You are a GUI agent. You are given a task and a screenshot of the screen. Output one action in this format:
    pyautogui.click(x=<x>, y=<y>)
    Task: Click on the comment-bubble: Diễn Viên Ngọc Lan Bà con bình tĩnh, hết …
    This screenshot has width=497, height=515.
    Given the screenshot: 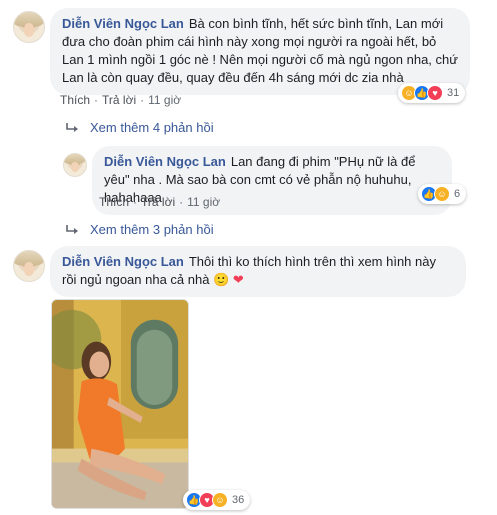 What is the action you would take?
    pyautogui.click(x=260, y=51)
    